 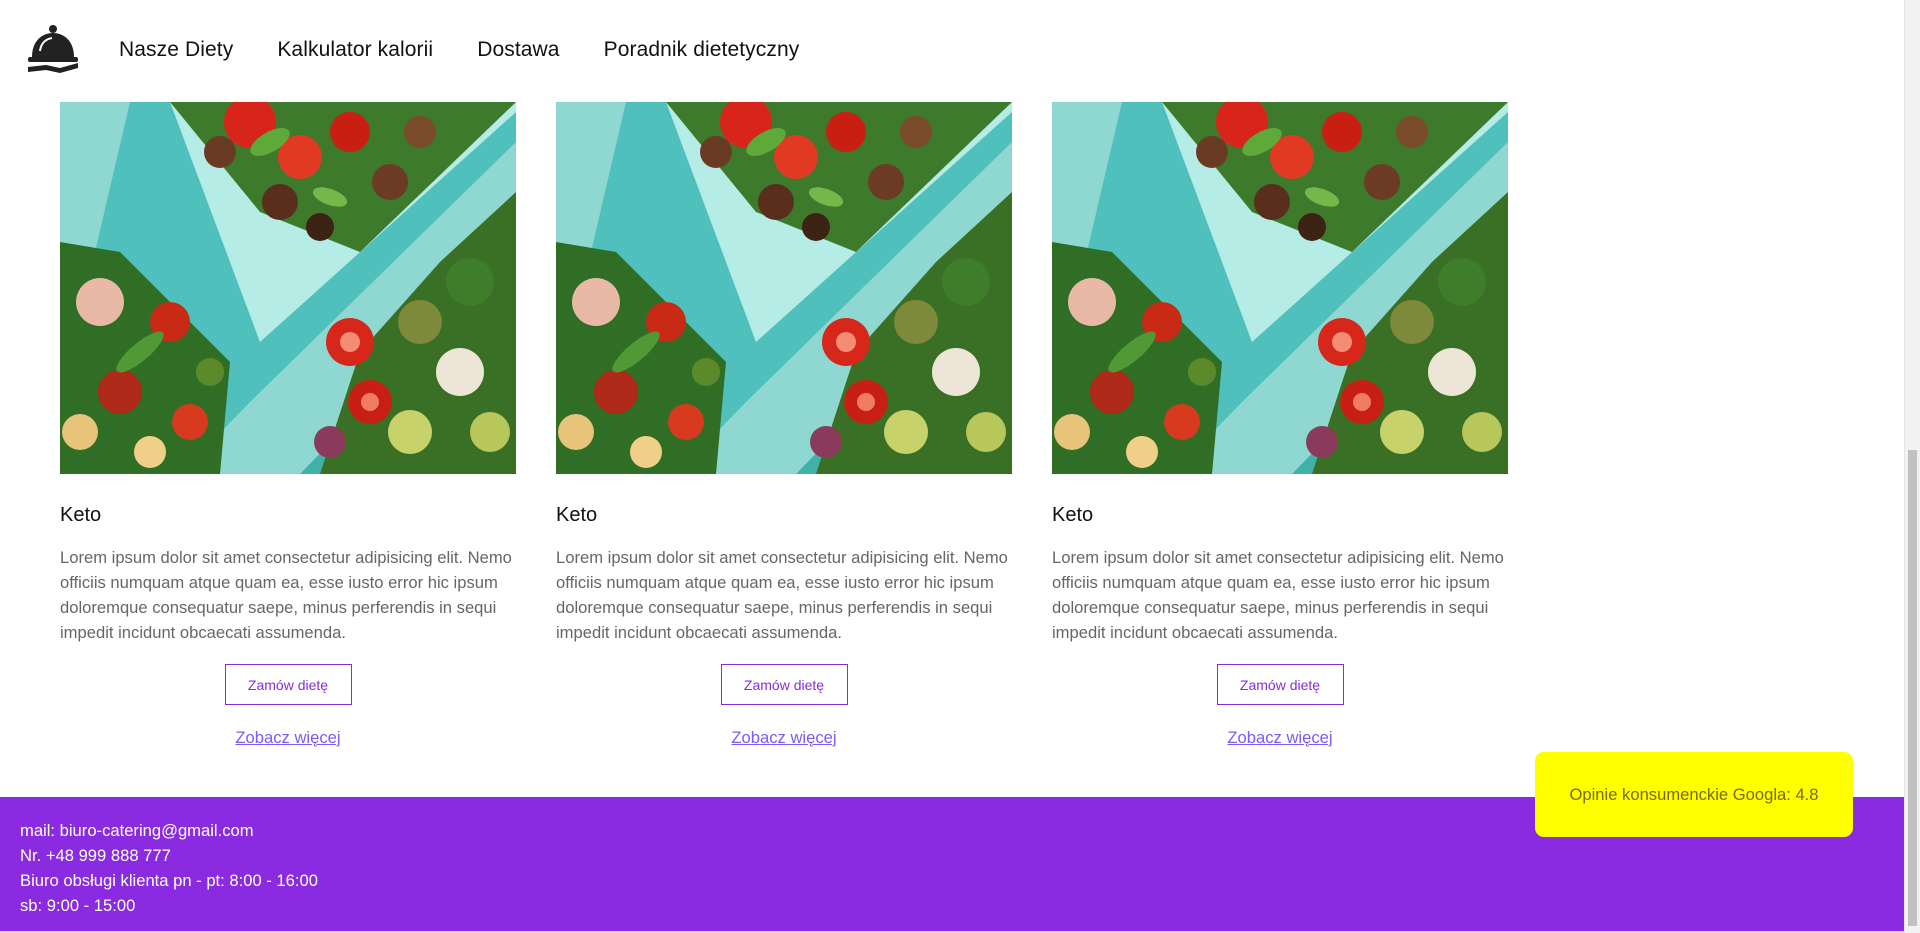 What do you see at coordinates (53, 49) in the screenshot?
I see `serving-cloche-icon` at bounding box center [53, 49].